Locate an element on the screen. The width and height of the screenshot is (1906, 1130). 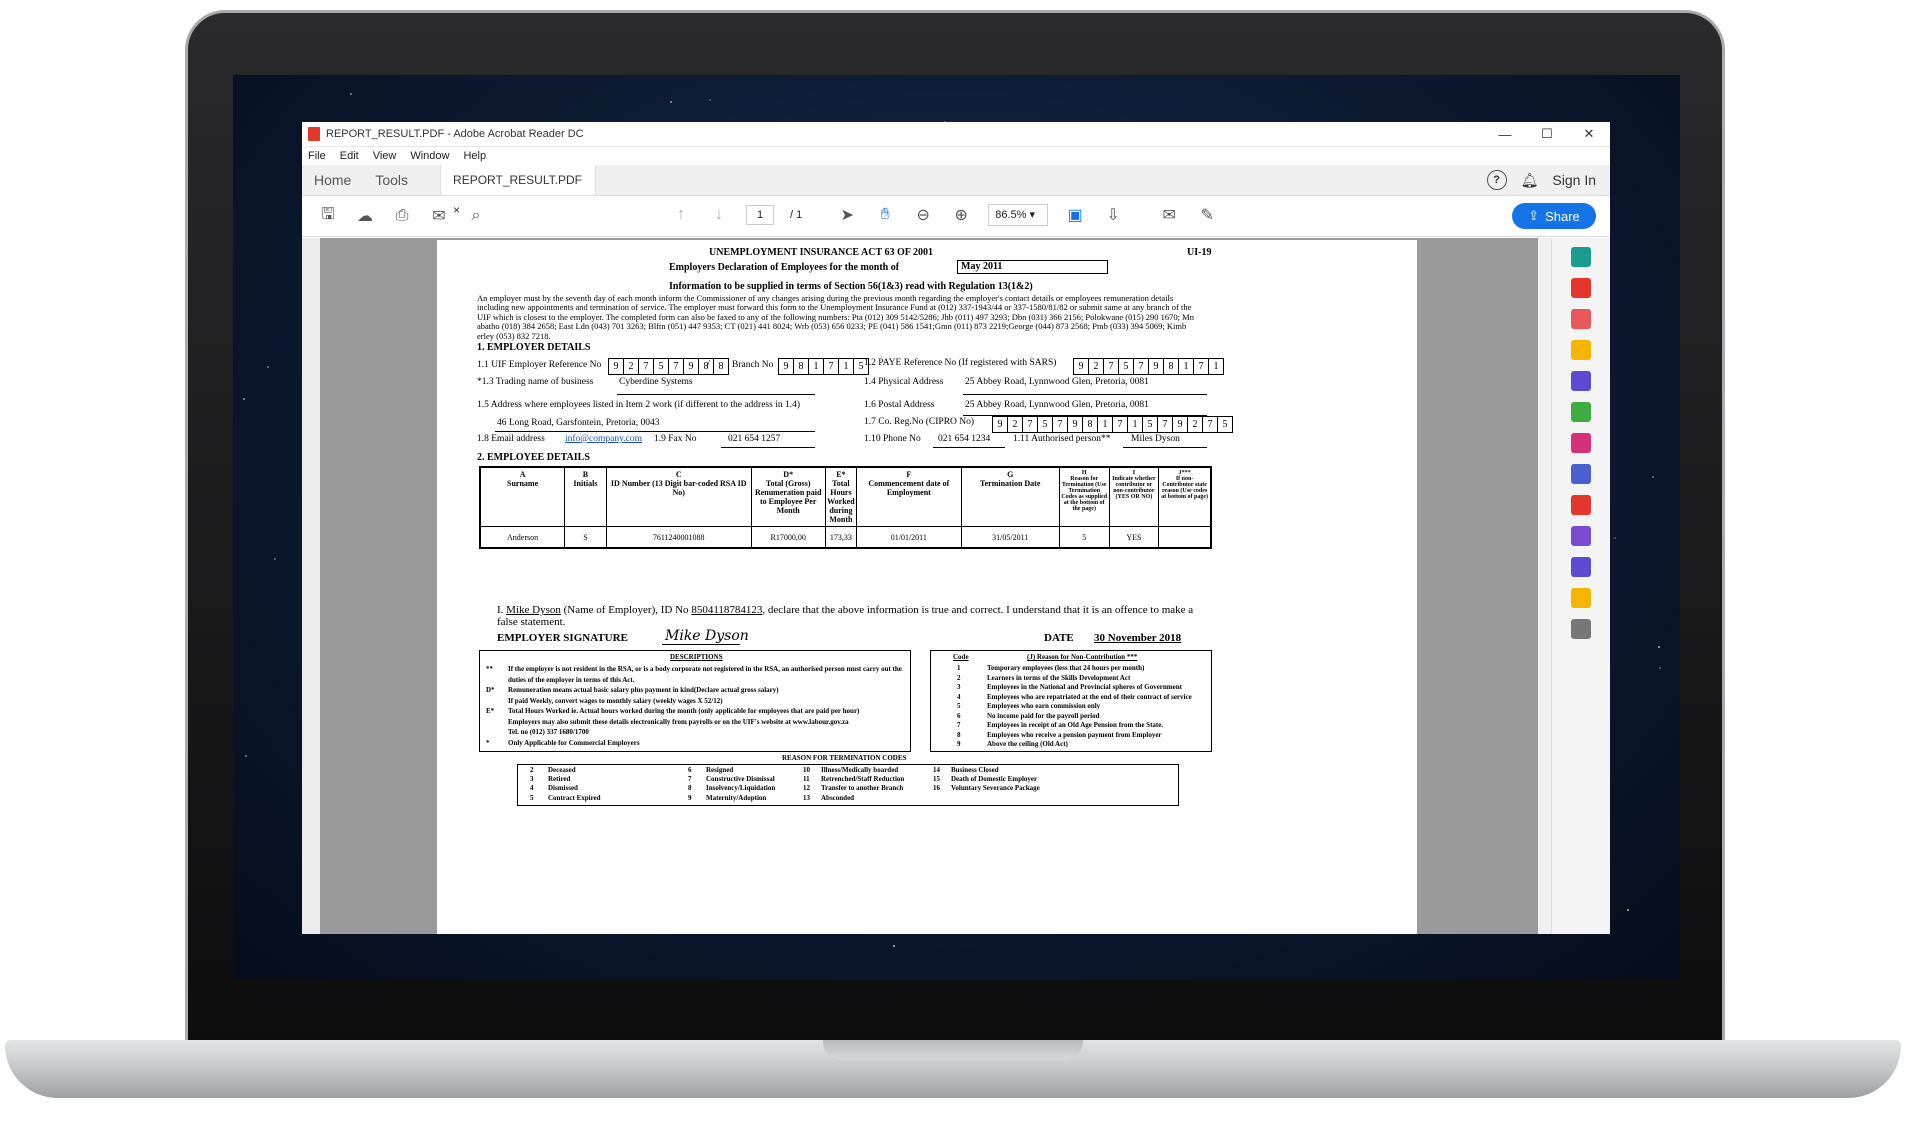
authorised-person-value: Miles Dyson is located at coordinates (1155, 439).